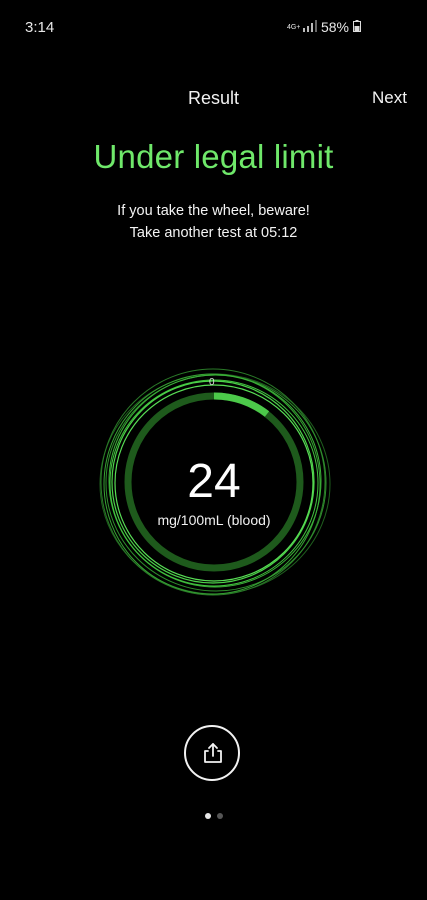 The width and height of the screenshot is (427, 900). Describe the element at coordinates (213, 816) in the screenshot. I see `page-indicator` at that location.